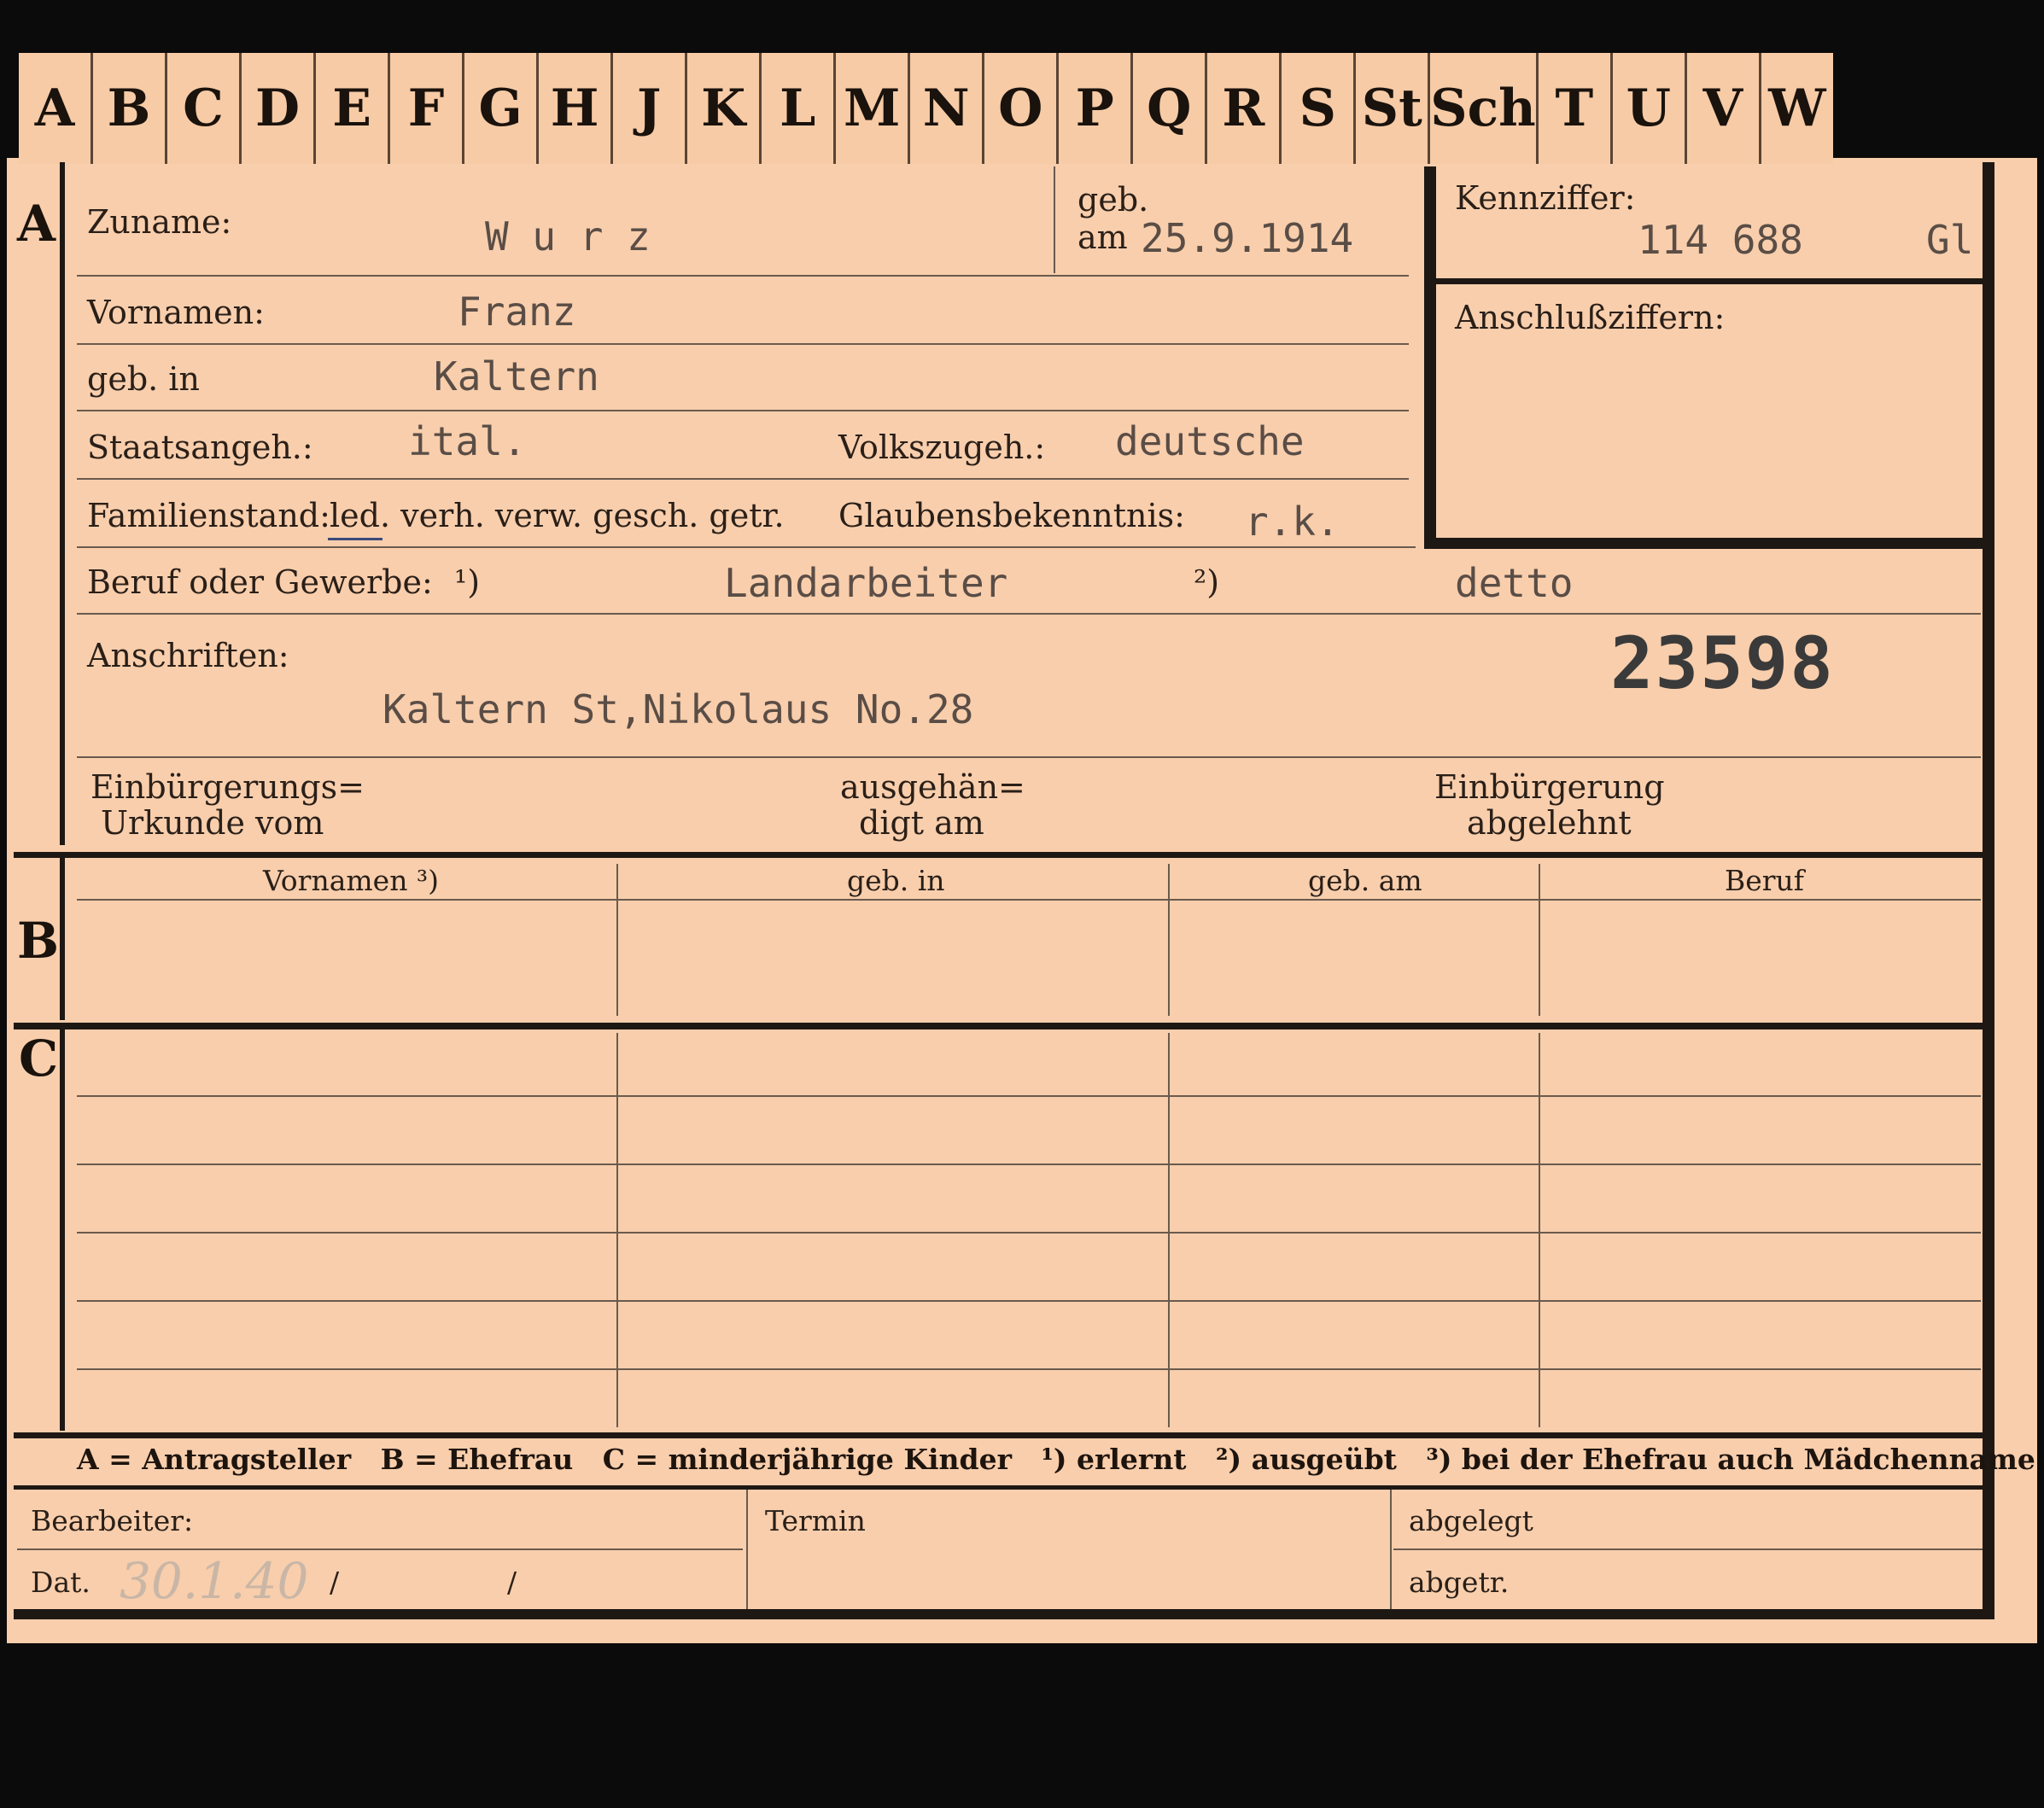  What do you see at coordinates (355, 539) in the screenshot?
I see `familienstand-underline` at bounding box center [355, 539].